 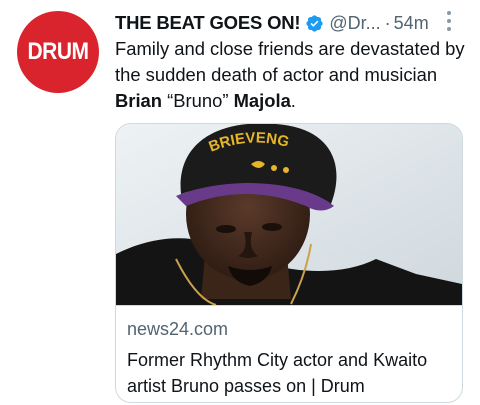 I want to click on tweet-text-bold: Majola, so click(x=262, y=100).